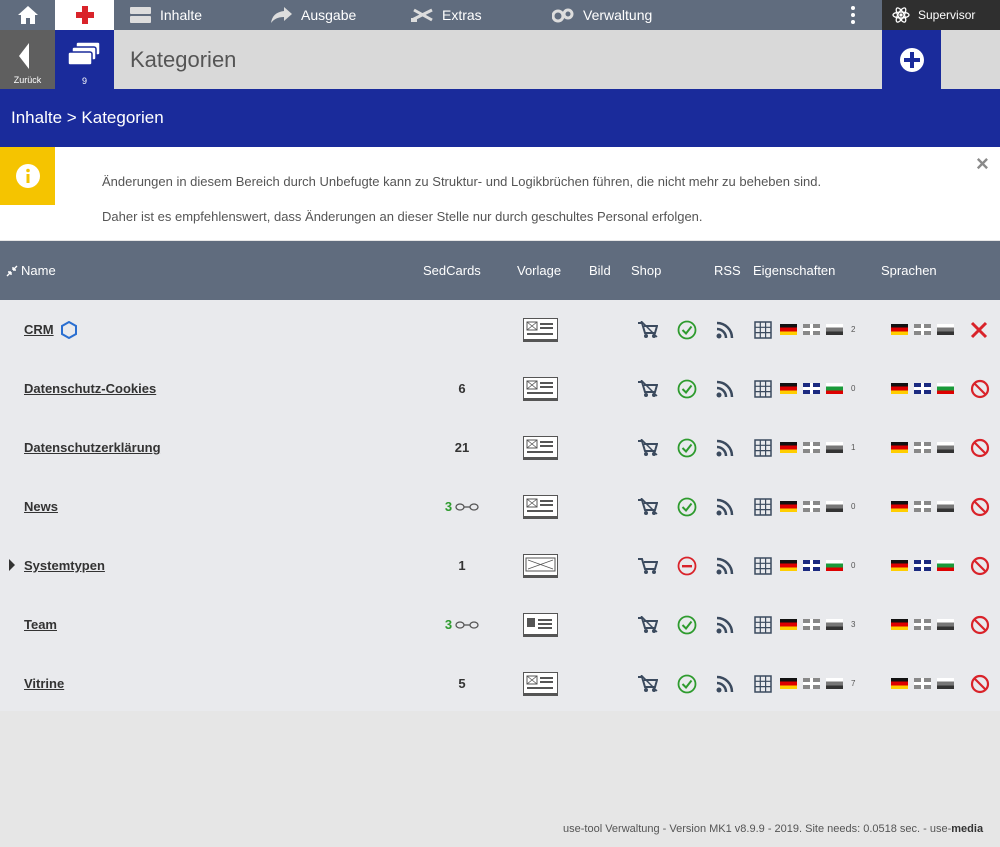 The height and width of the screenshot is (847, 1000). I want to click on home-button, so click(27, 15).